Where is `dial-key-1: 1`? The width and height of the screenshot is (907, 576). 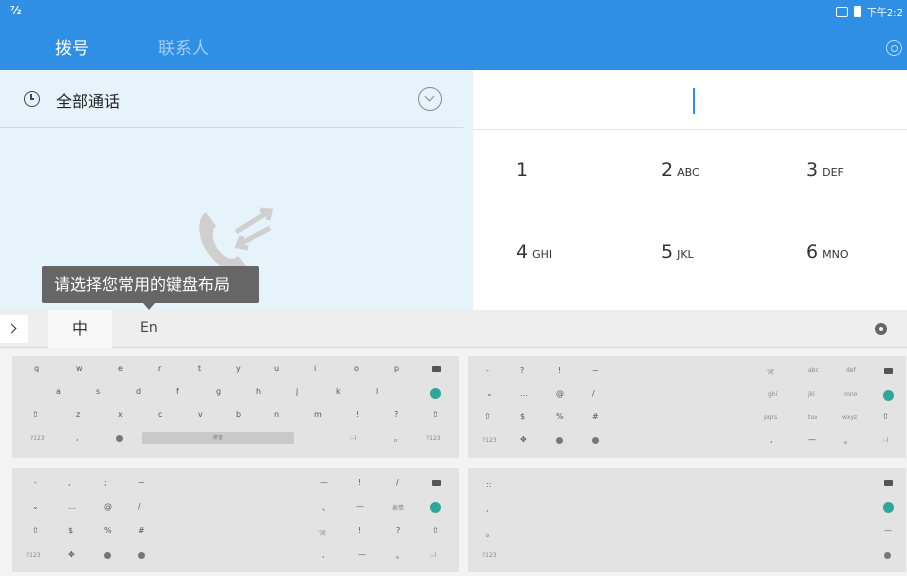
dial-key-1: 1 is located at coordinates (524, 170).